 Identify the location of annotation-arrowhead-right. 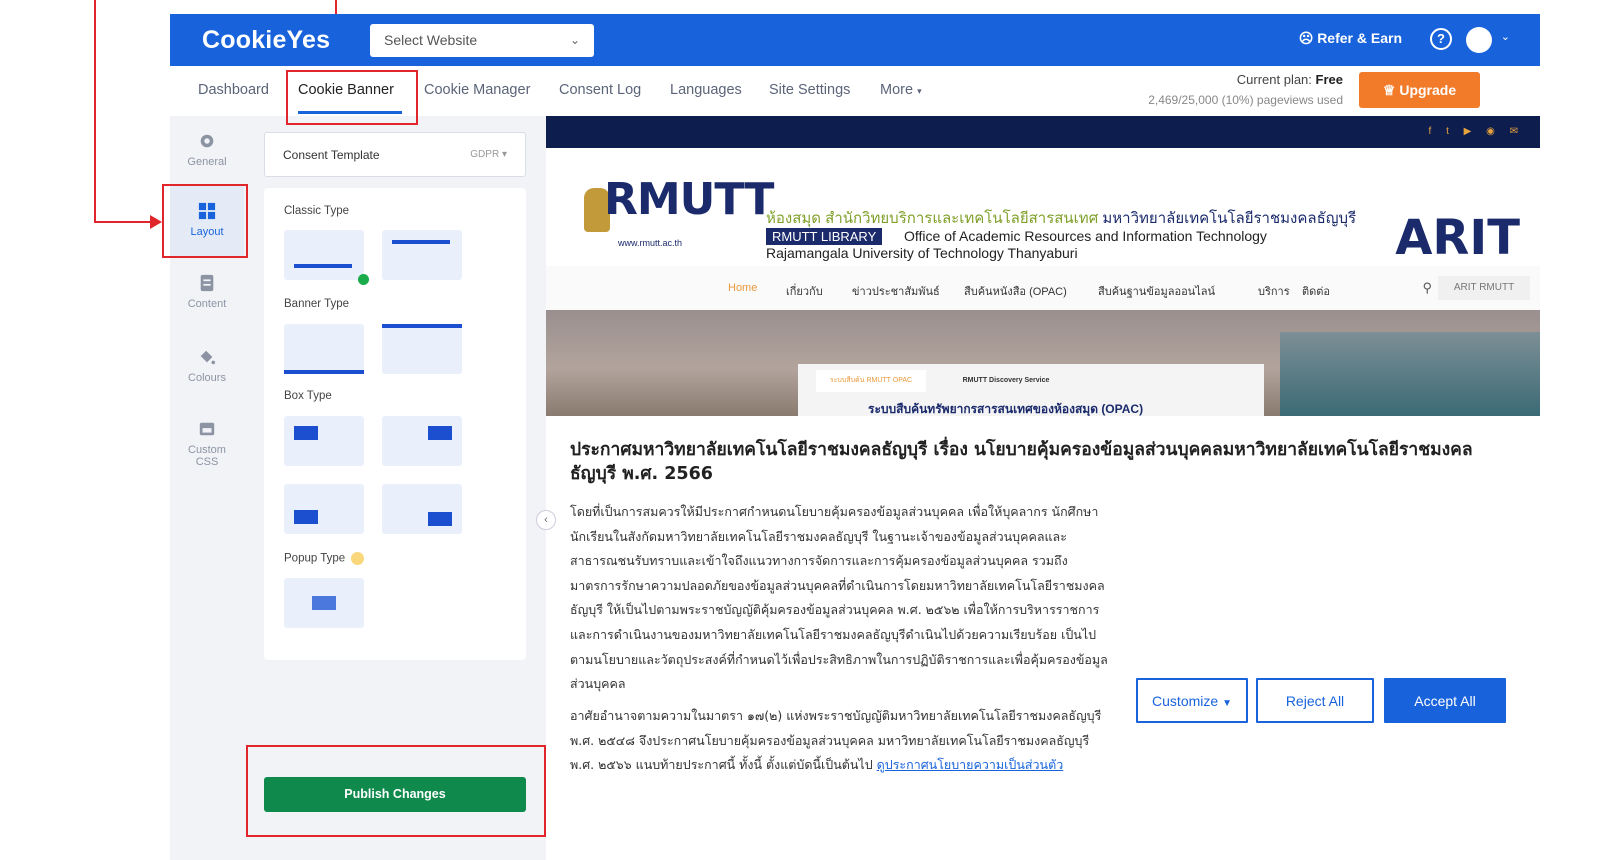
(156, 222).